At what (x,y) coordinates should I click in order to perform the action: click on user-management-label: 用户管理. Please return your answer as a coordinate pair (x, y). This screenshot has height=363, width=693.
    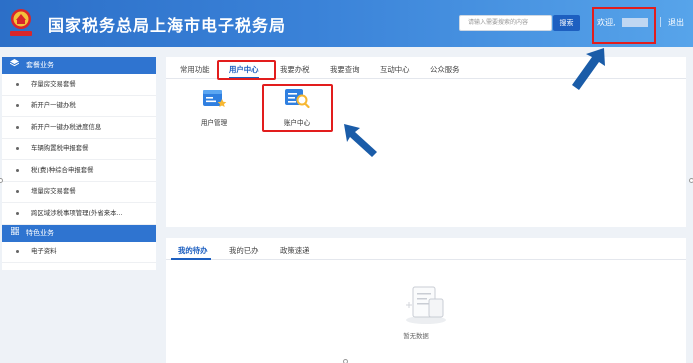
    Looking at the image, I should click on (214, 123).